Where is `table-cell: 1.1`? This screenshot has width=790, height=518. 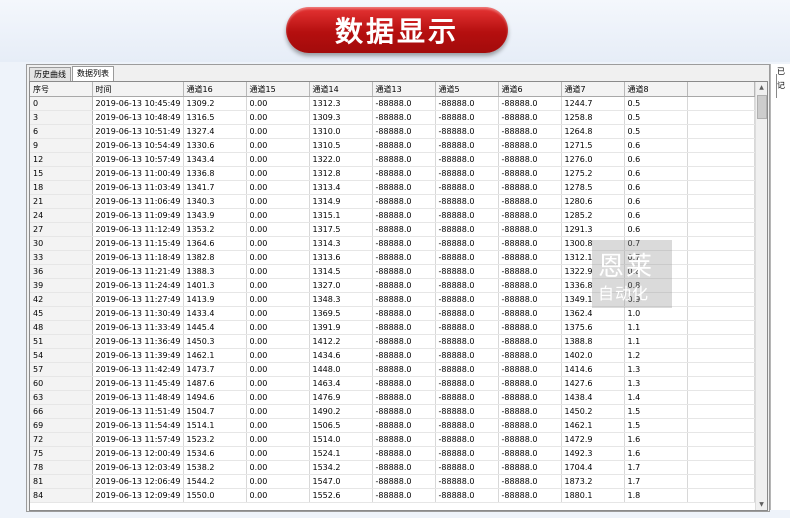 table-cell: 1.1 is located at coordinates (656, 341).